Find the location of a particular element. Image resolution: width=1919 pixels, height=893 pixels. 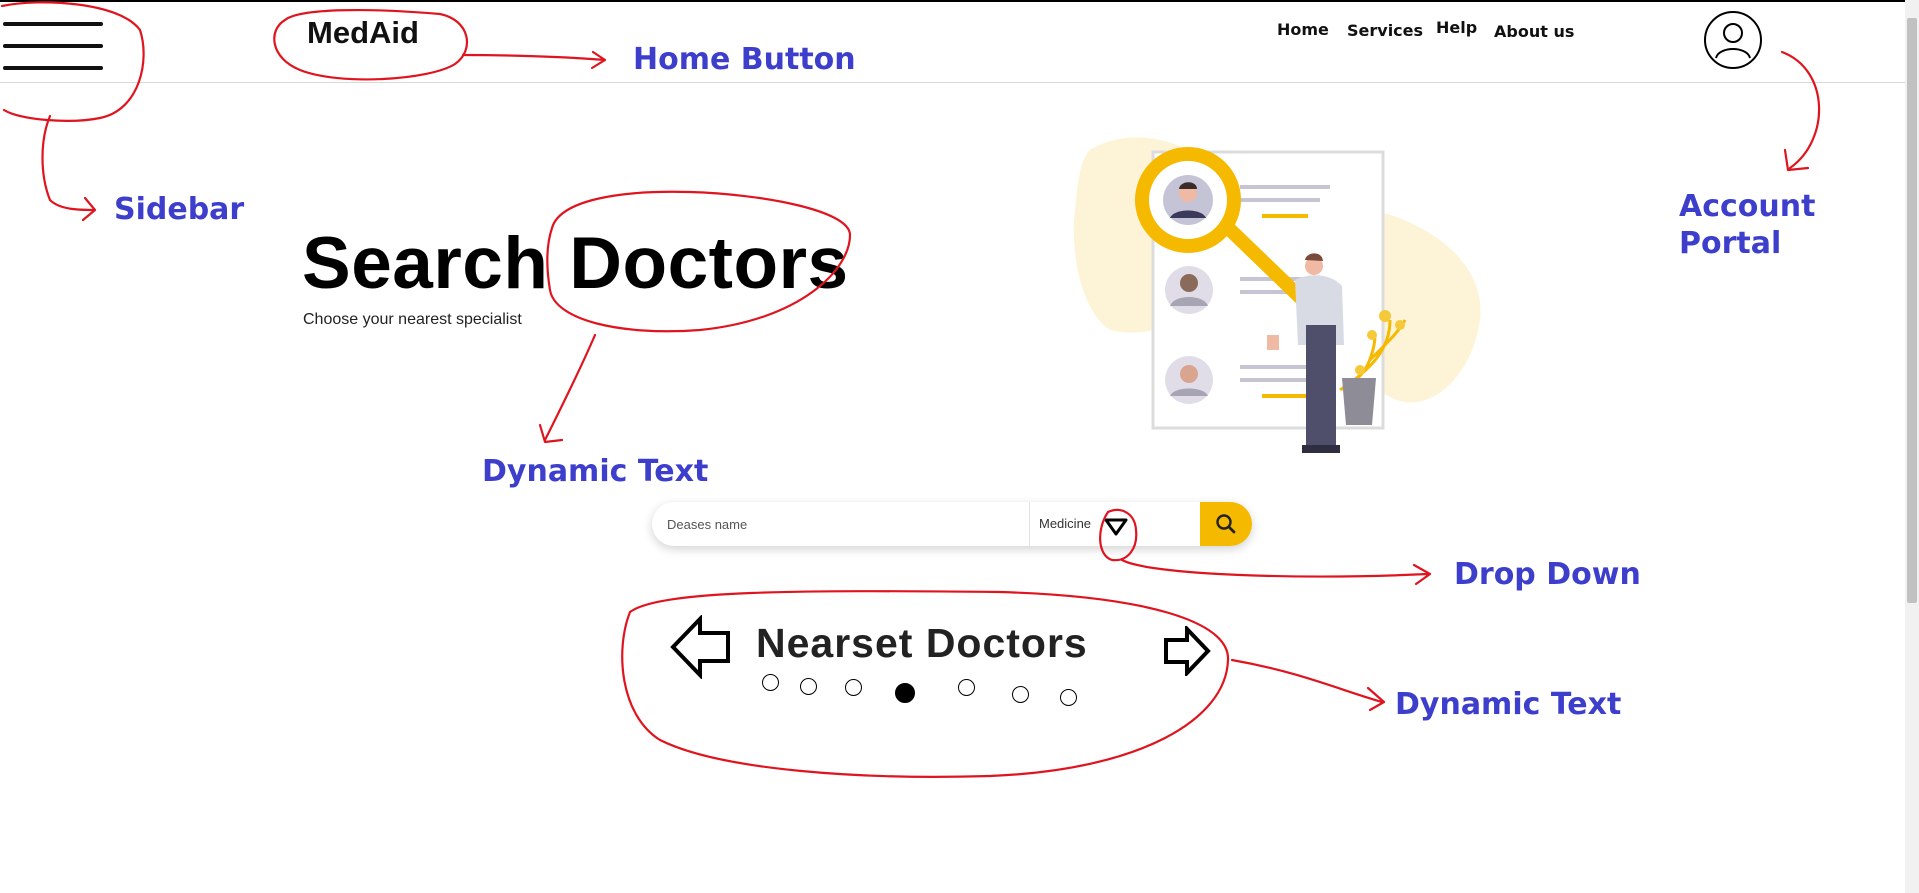

annotation-drop-down: Drop Down is located at coordinates (1547, 574).